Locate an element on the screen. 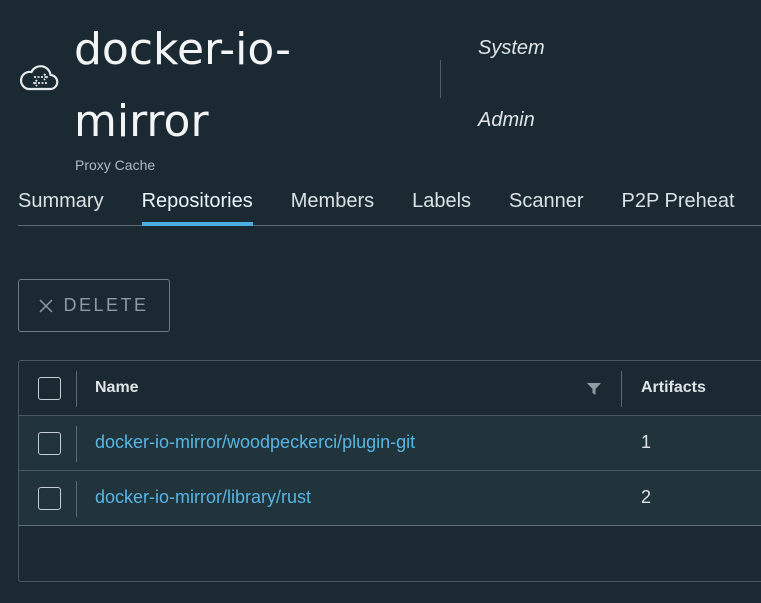 The width and height of the screenshot is (761, 603). tab-summary: Summary is located at coordinates (61, 205).